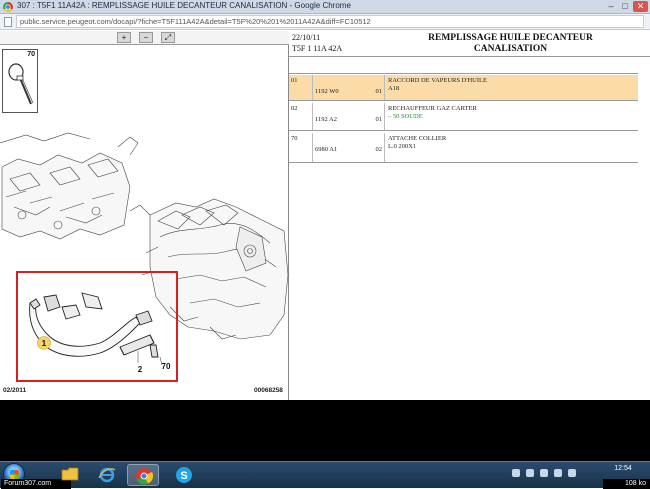 The width and height of the screenshot is (650, 489). I want to click on part-70-thumbnail: 70, so click(20, 81).